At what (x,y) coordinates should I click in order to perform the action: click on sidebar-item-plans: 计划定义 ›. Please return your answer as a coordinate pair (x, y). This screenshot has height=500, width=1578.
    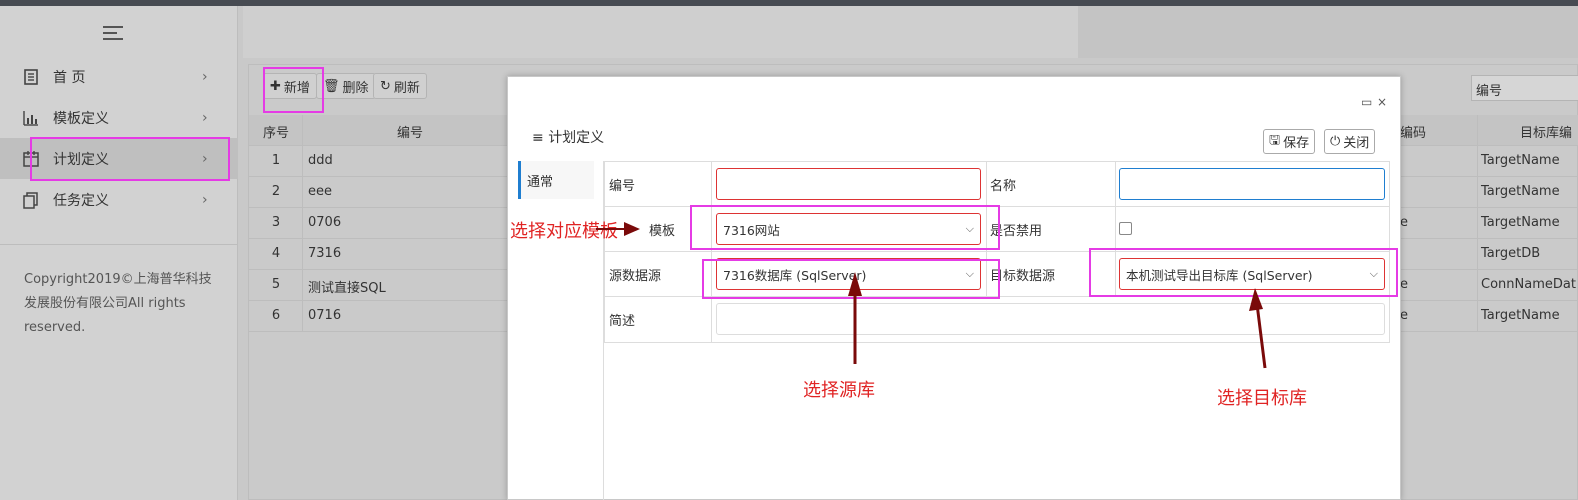
    Looking at the image, I should click on (119, 158).